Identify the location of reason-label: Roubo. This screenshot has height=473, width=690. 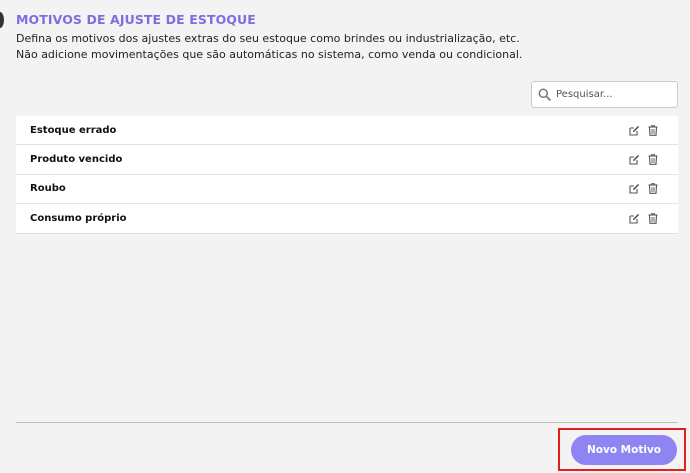
(48, 189).